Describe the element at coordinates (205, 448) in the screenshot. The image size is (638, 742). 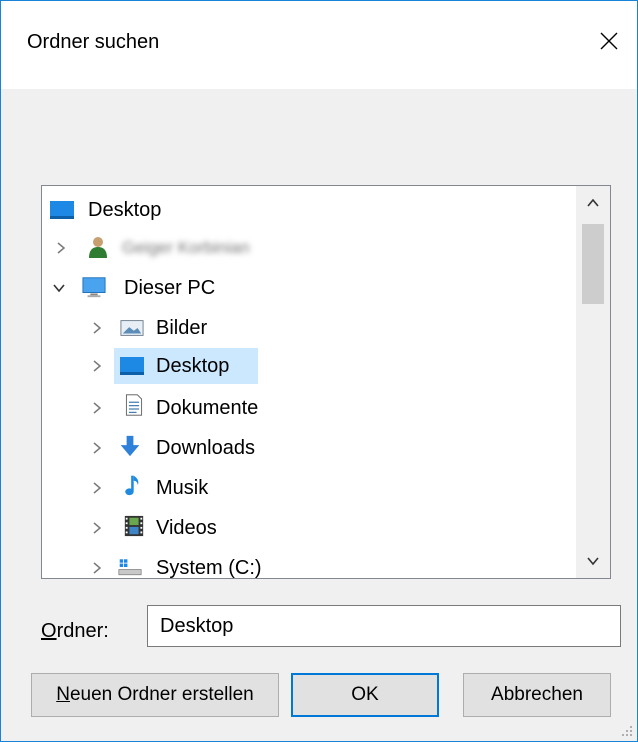
I see `tree-item-label: Downloads` at that location.